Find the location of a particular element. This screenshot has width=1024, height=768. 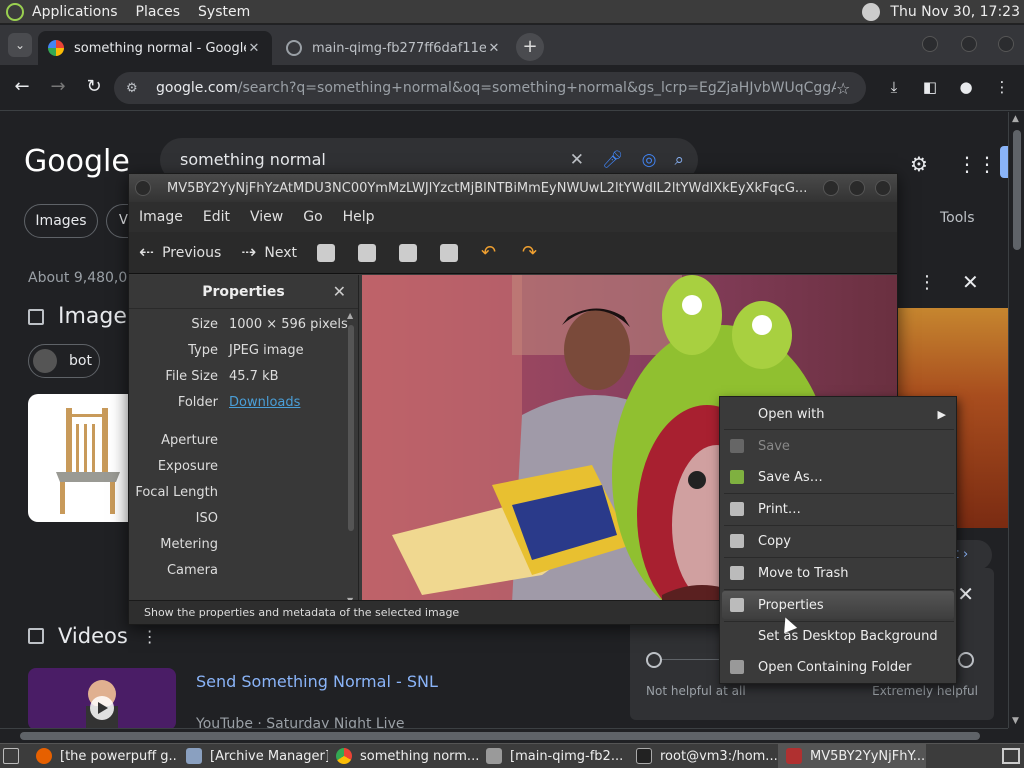

preview-more-icon: ⋮ is located at coordinates (927, 282).